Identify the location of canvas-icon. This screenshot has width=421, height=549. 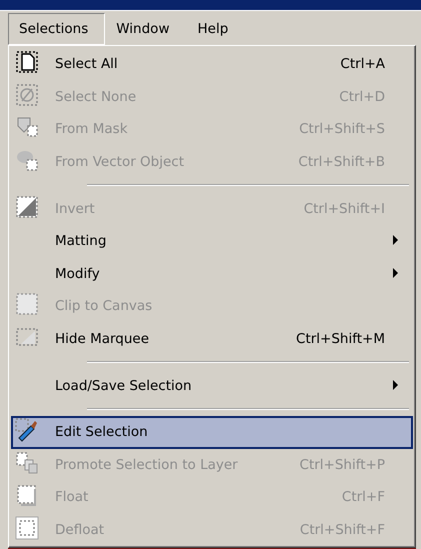
(27, 304).